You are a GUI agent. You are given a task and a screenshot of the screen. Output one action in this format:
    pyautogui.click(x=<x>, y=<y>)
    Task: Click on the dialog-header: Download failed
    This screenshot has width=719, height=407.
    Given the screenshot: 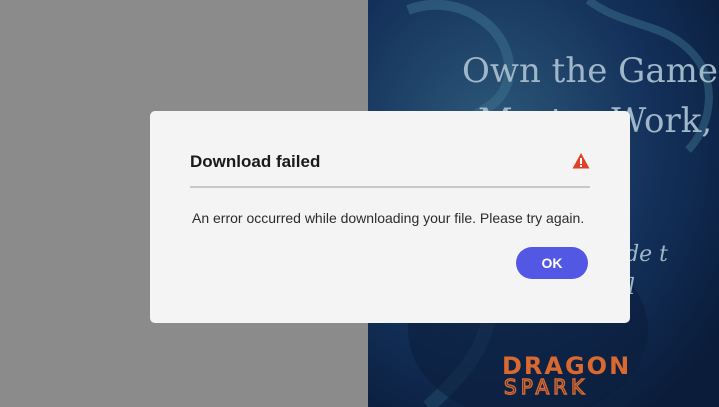 What is the action you would take?
    pyautogui.click(x=390, y=149)
    